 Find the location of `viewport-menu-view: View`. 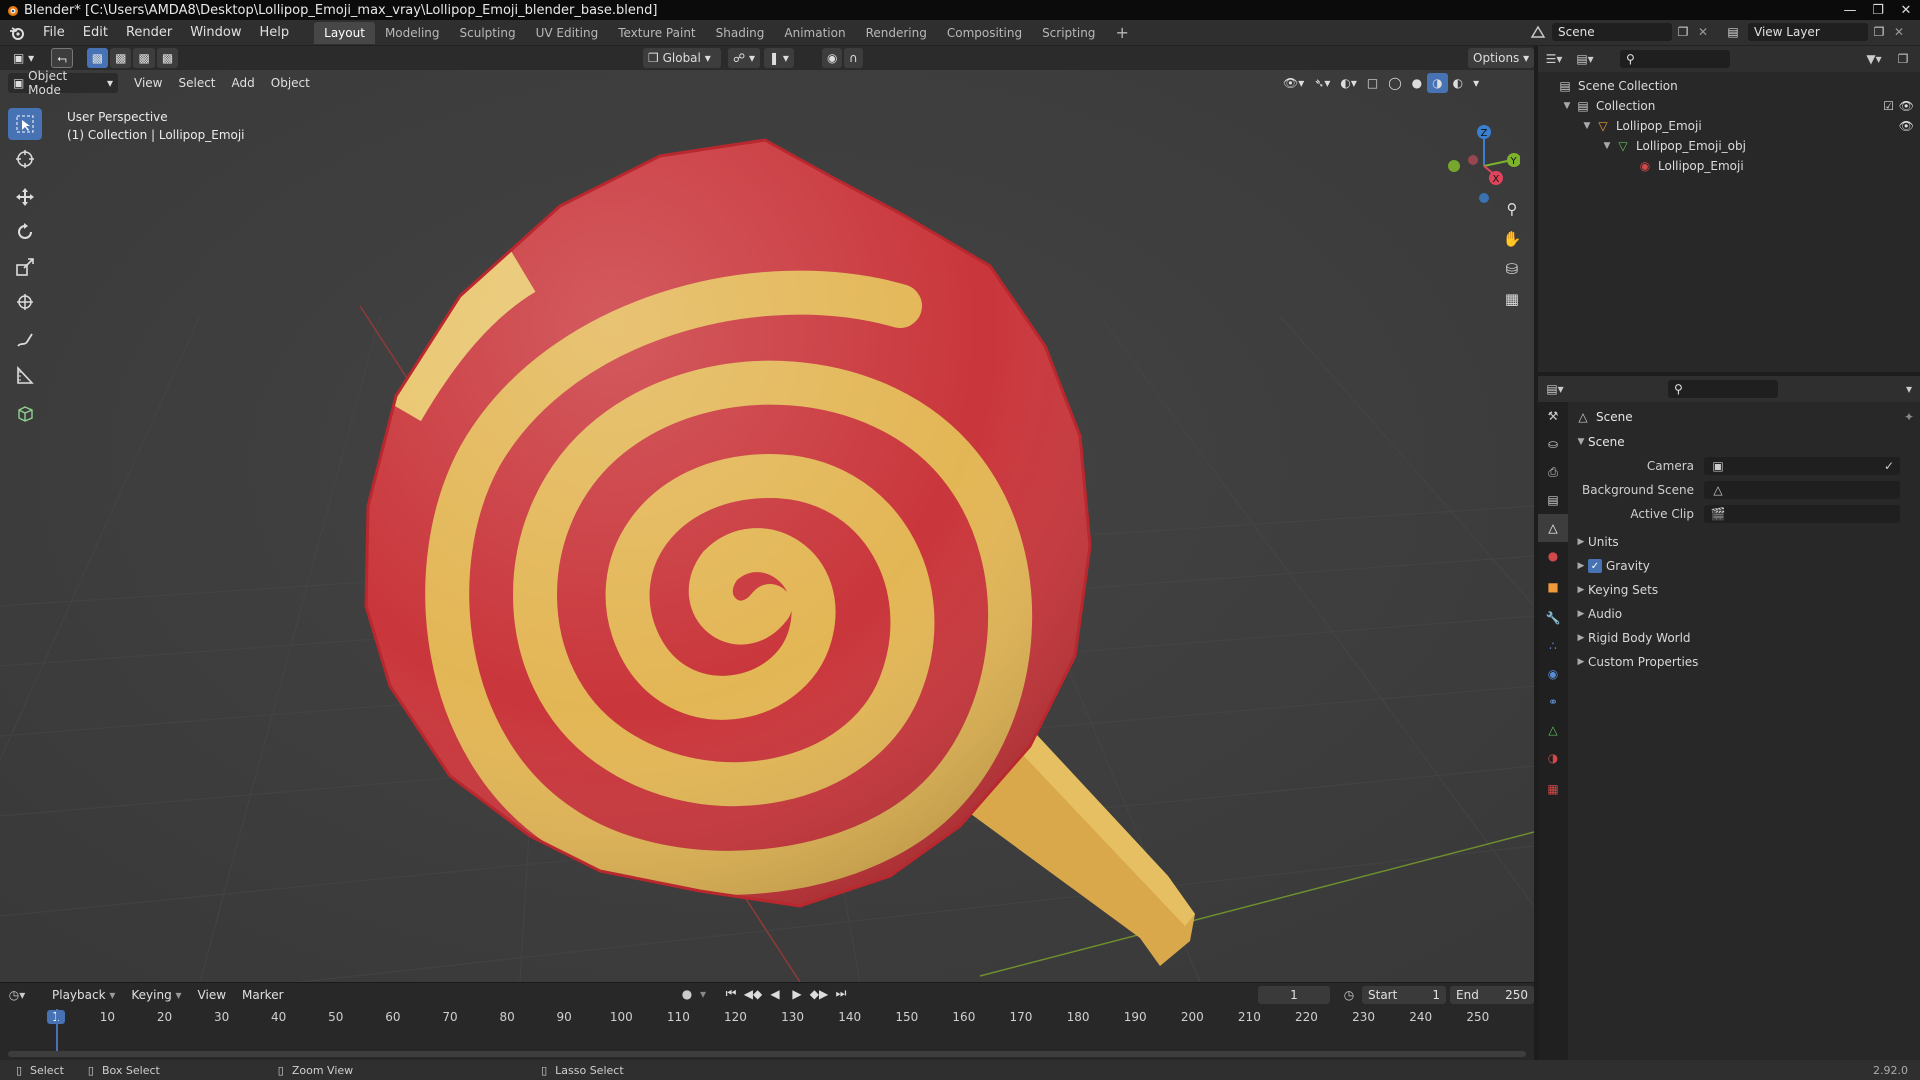

viewport-menu-view: View is located at coordinates (148, 83).